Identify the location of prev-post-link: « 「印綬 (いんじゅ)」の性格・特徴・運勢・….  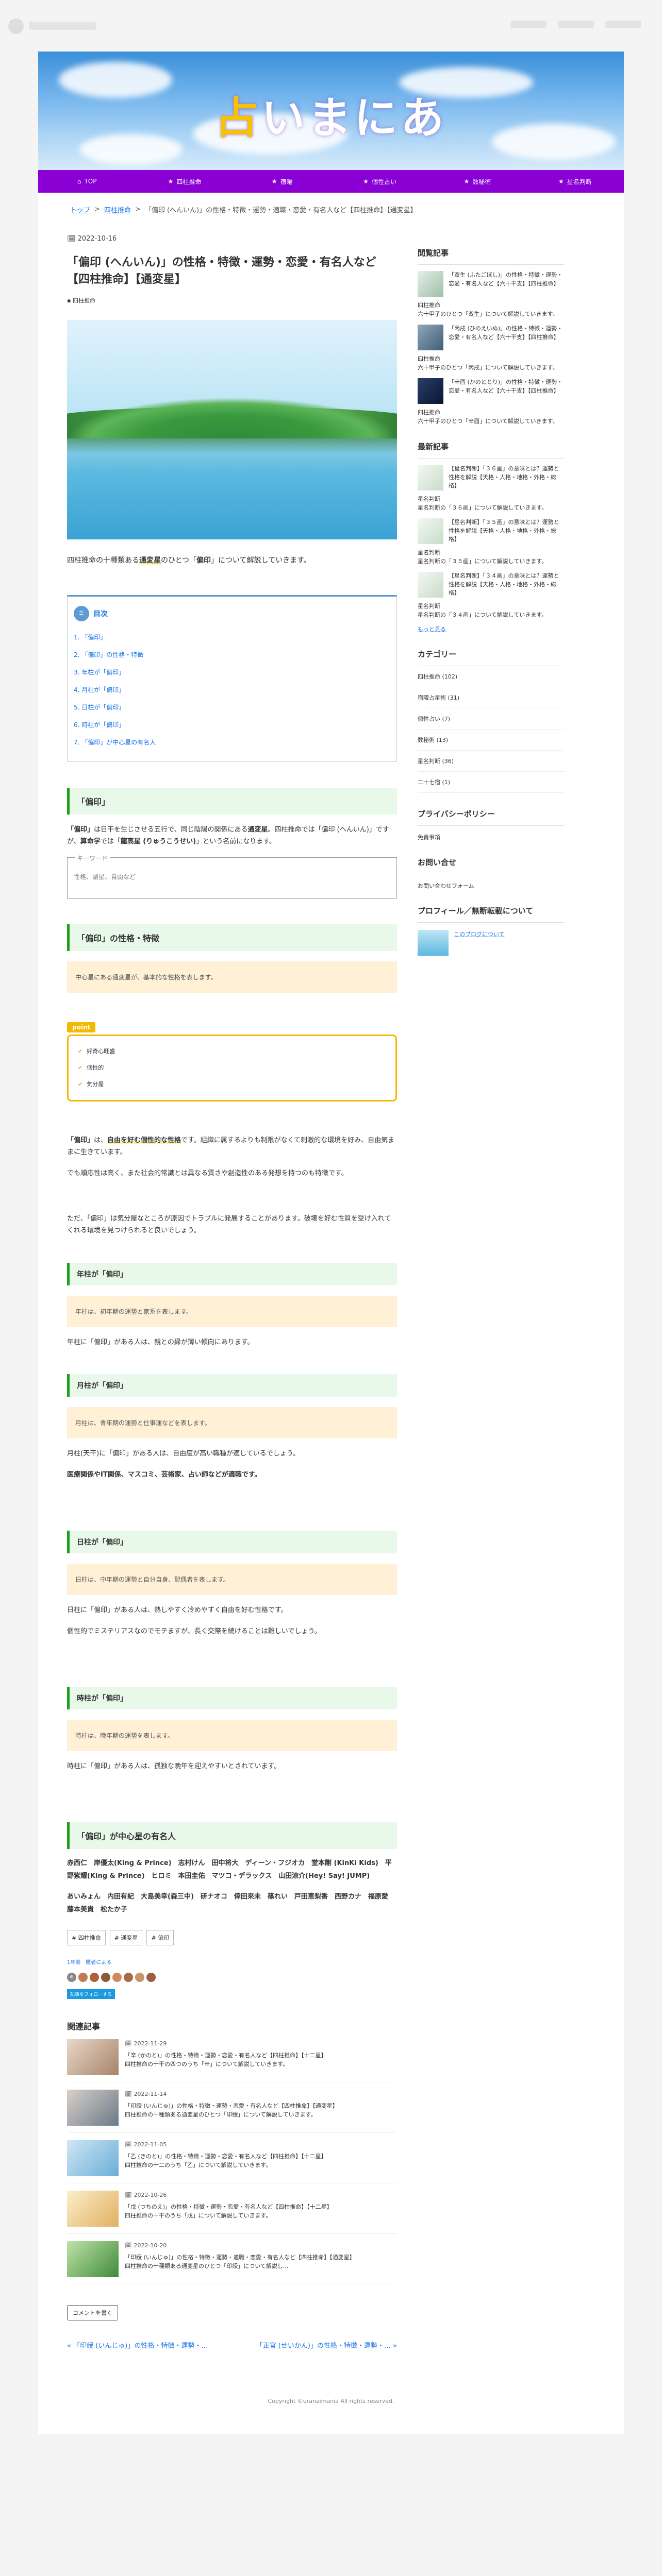
(145, 2347).